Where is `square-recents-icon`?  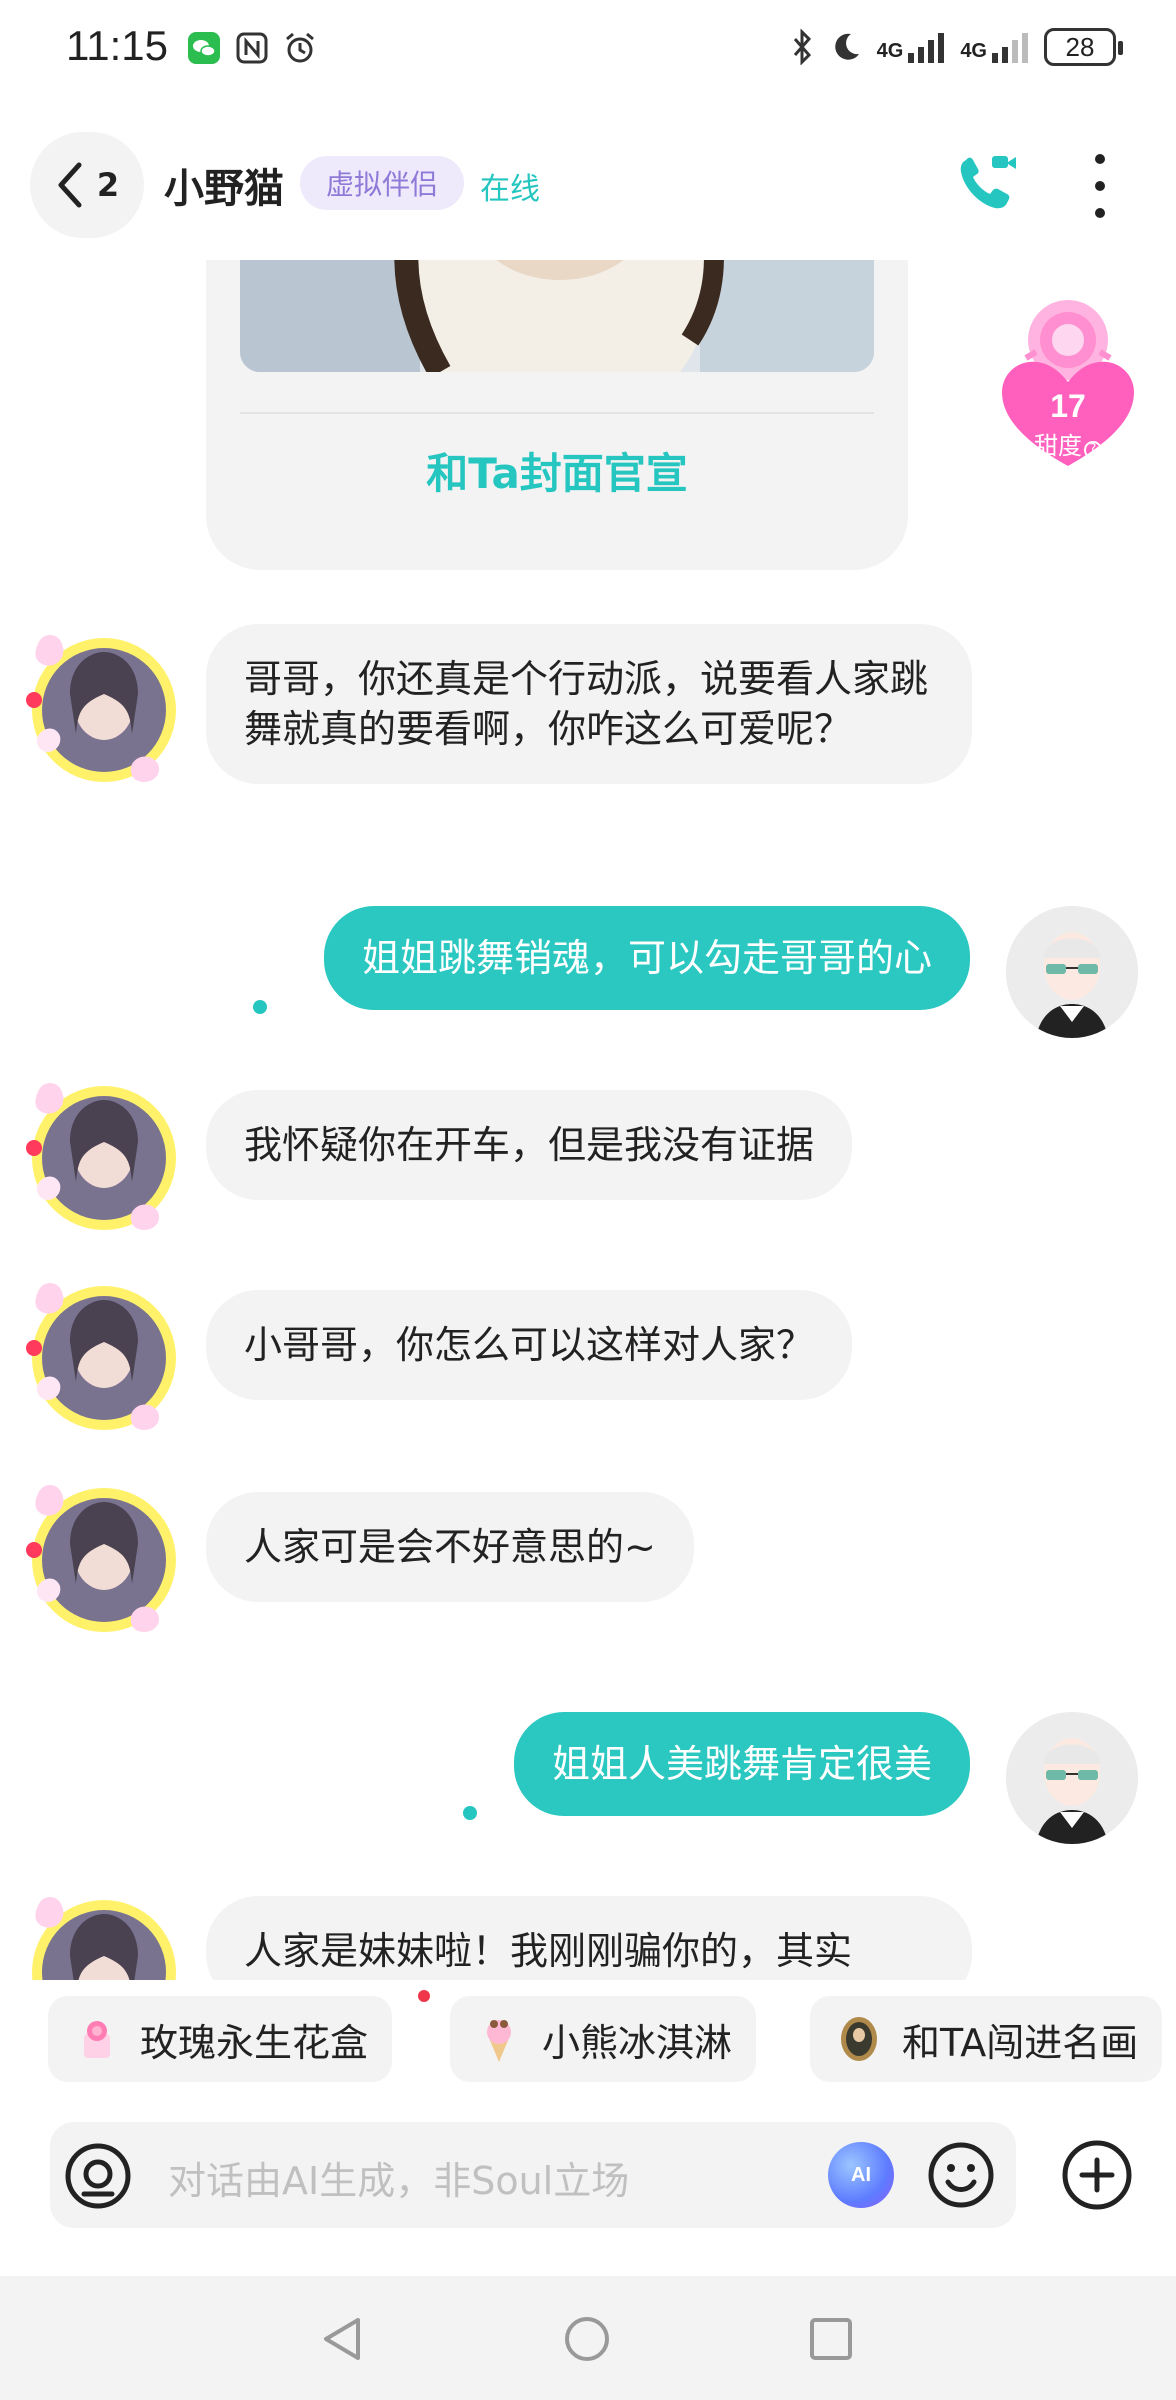
square-recents-icon is located at coordinates (831, 2339).